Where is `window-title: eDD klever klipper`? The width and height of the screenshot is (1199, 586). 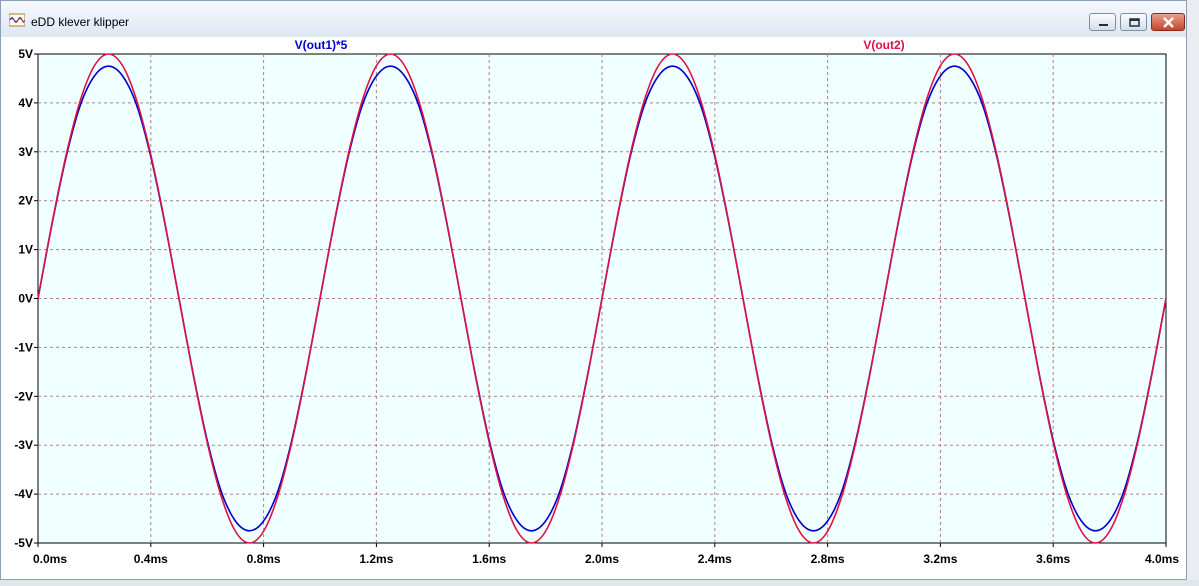
window-title: eDD klever klipper is located at coordinates (80, 22).